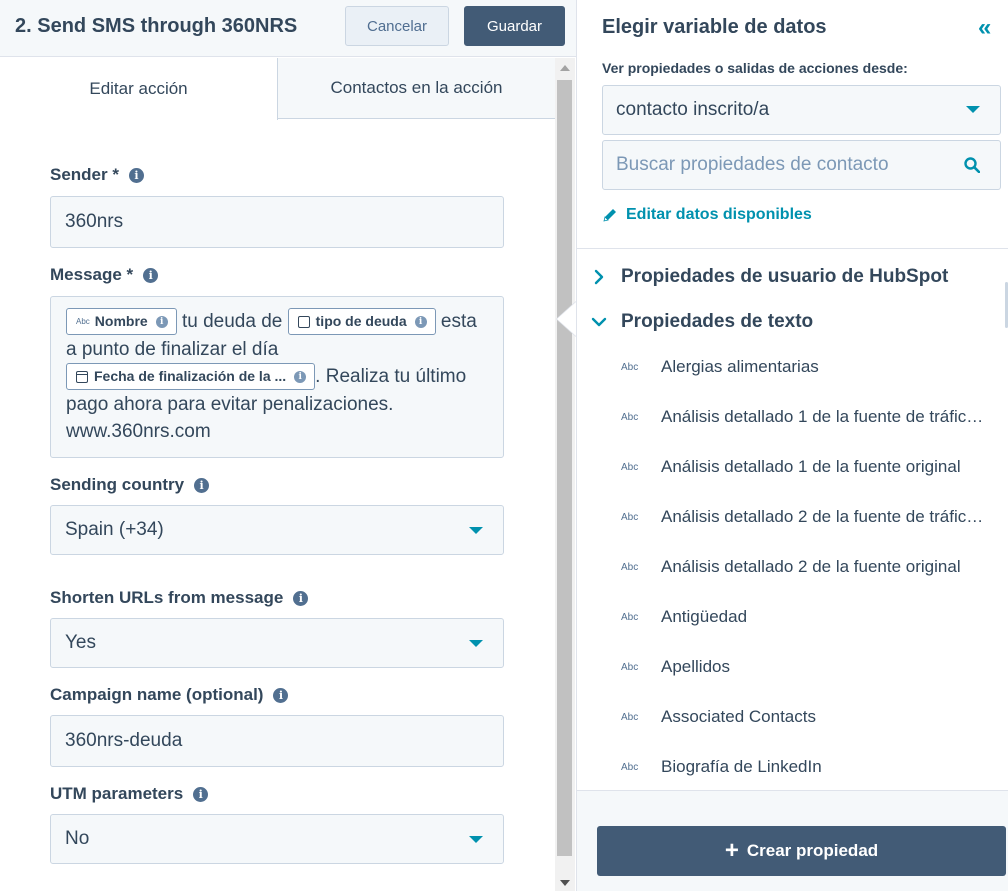 The width and height of the screenshot is (1008, 891). I want to click on group-label: Propiedades de texto, so click(717, 321).